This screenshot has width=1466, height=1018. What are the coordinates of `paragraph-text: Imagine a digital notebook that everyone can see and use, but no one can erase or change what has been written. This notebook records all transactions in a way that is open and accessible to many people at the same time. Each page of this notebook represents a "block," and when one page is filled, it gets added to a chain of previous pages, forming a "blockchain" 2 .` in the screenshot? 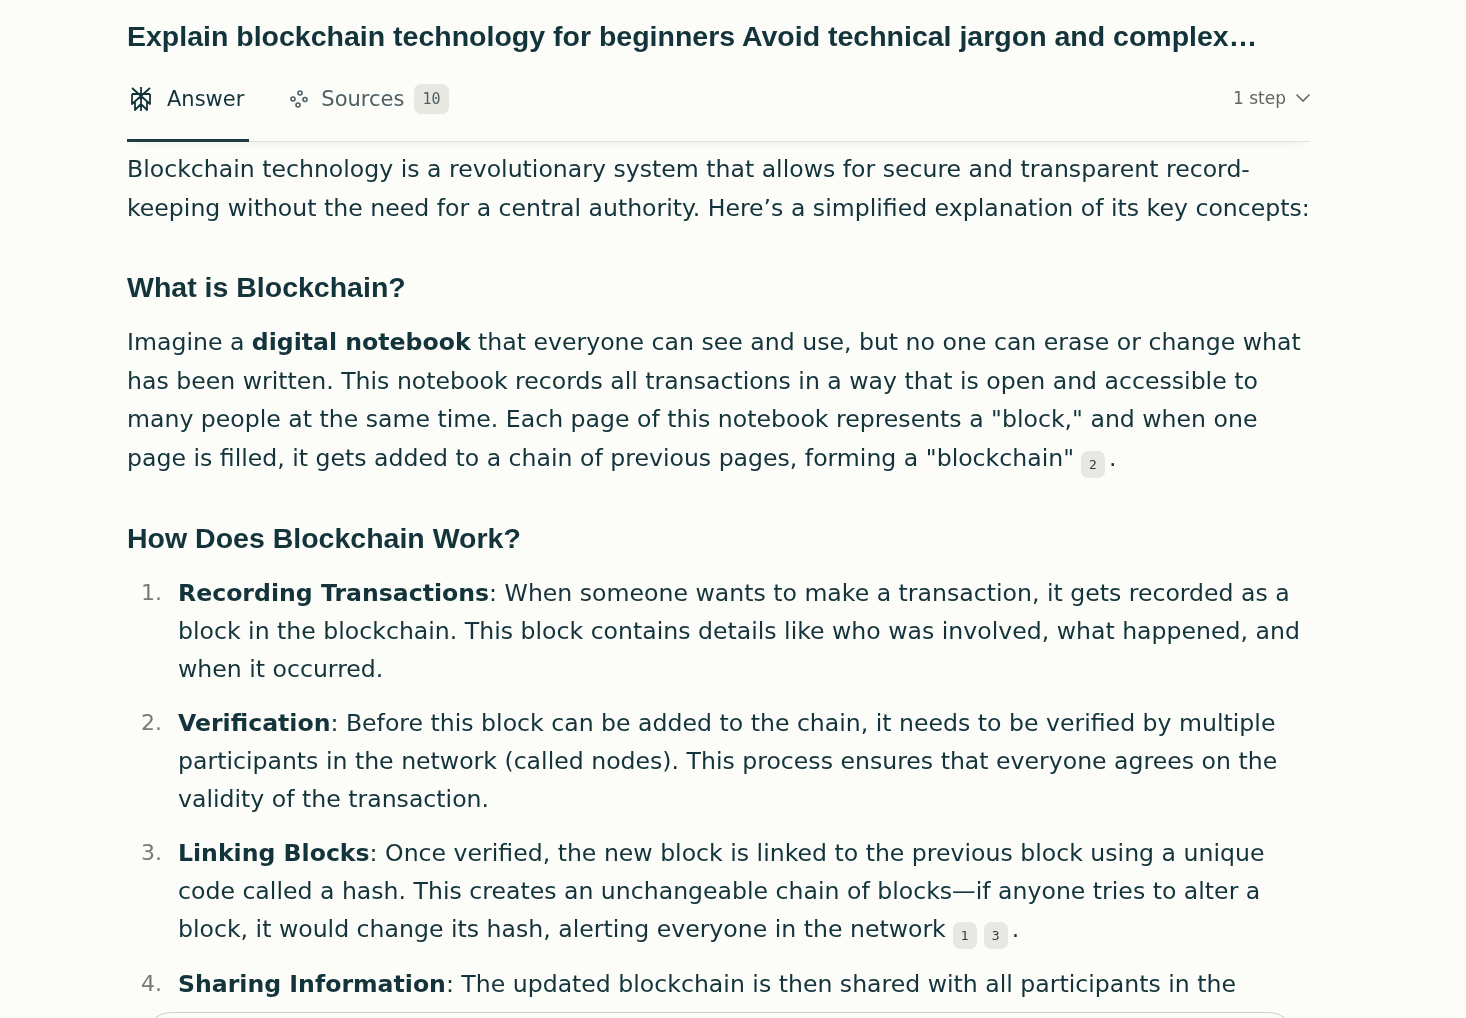 It's located at (722, 400).